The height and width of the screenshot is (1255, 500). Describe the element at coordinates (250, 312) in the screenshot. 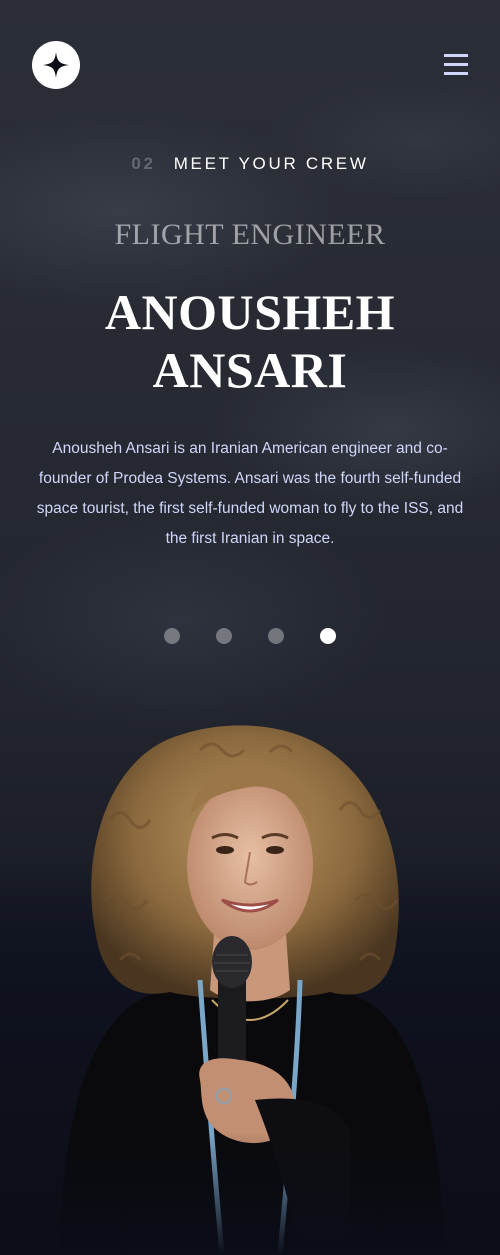

I see `crew-name-line1: ANOUSHEH` at that location.